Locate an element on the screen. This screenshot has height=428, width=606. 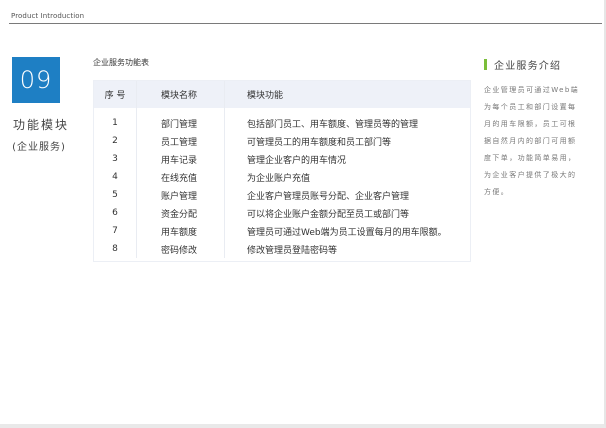
module-function: 包括部门员工、用车额度、管理员等的管理 is located at coordinates (333, 124).